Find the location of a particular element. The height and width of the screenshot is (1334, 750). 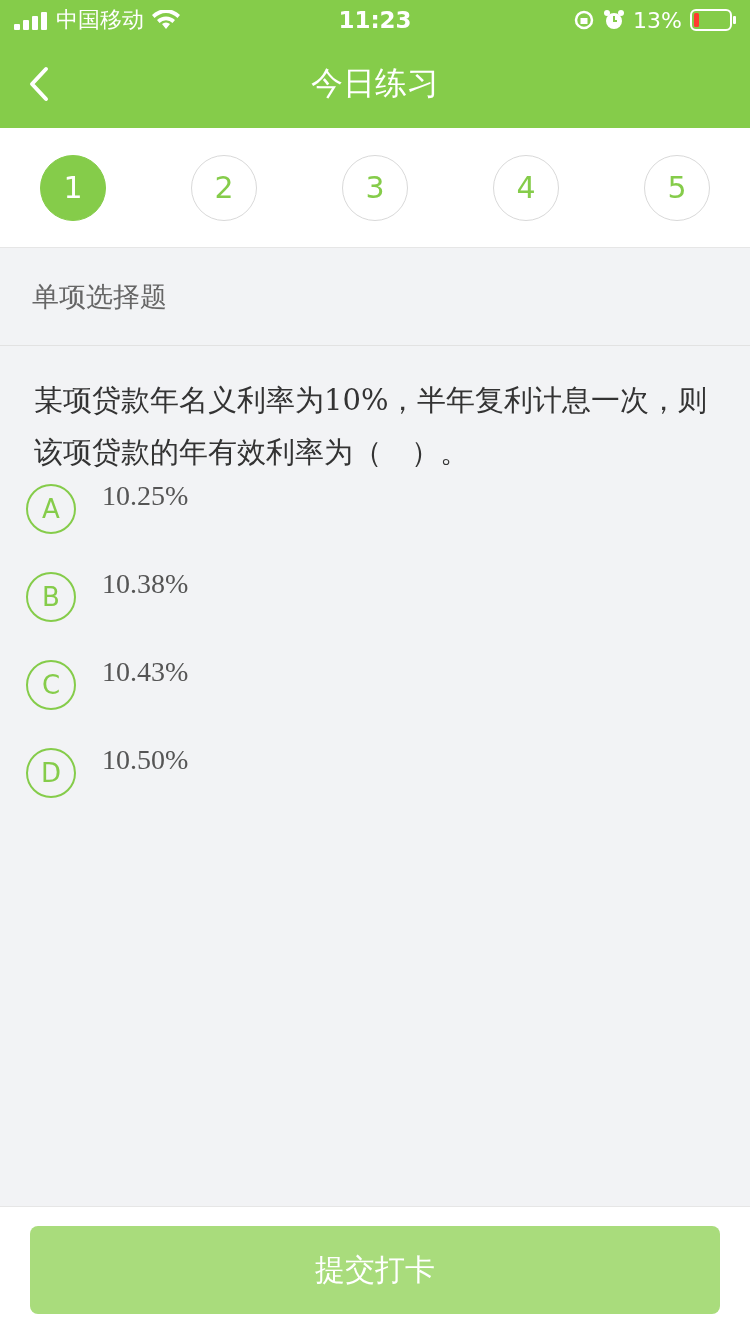

alarm-icon is located at coordinates (614, 20).